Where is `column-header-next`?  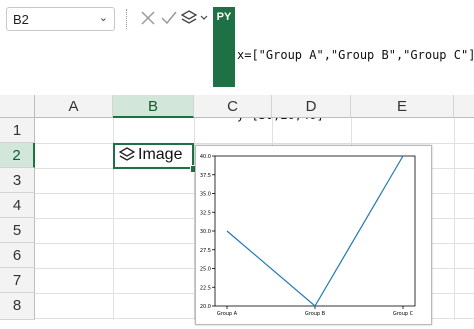 column-header-next is located at coordinates (464, 106).